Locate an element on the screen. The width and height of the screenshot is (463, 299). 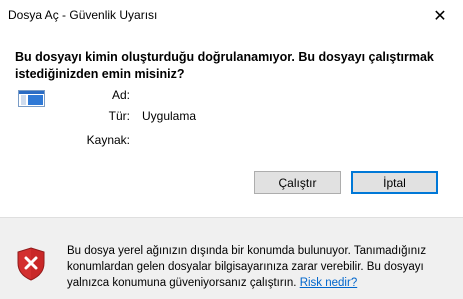
source-label: Kaynak: is located at coordinates (108, 140).